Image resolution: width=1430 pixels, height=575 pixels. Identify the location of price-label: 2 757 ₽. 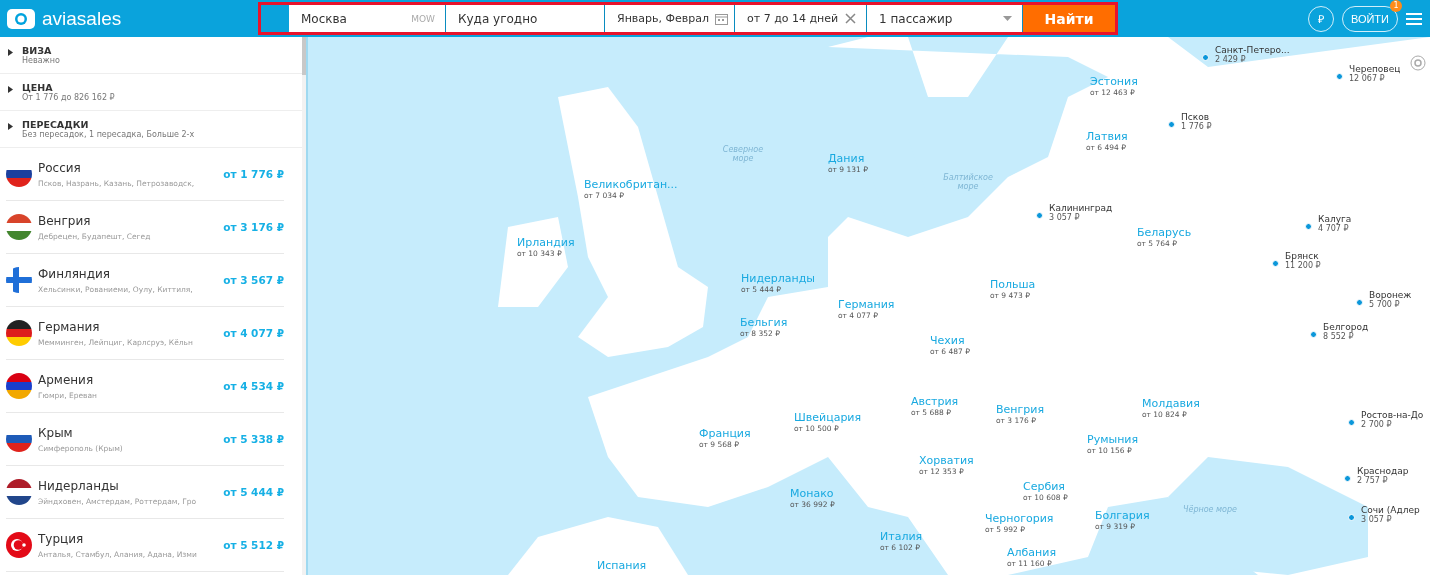
(1372, 480).